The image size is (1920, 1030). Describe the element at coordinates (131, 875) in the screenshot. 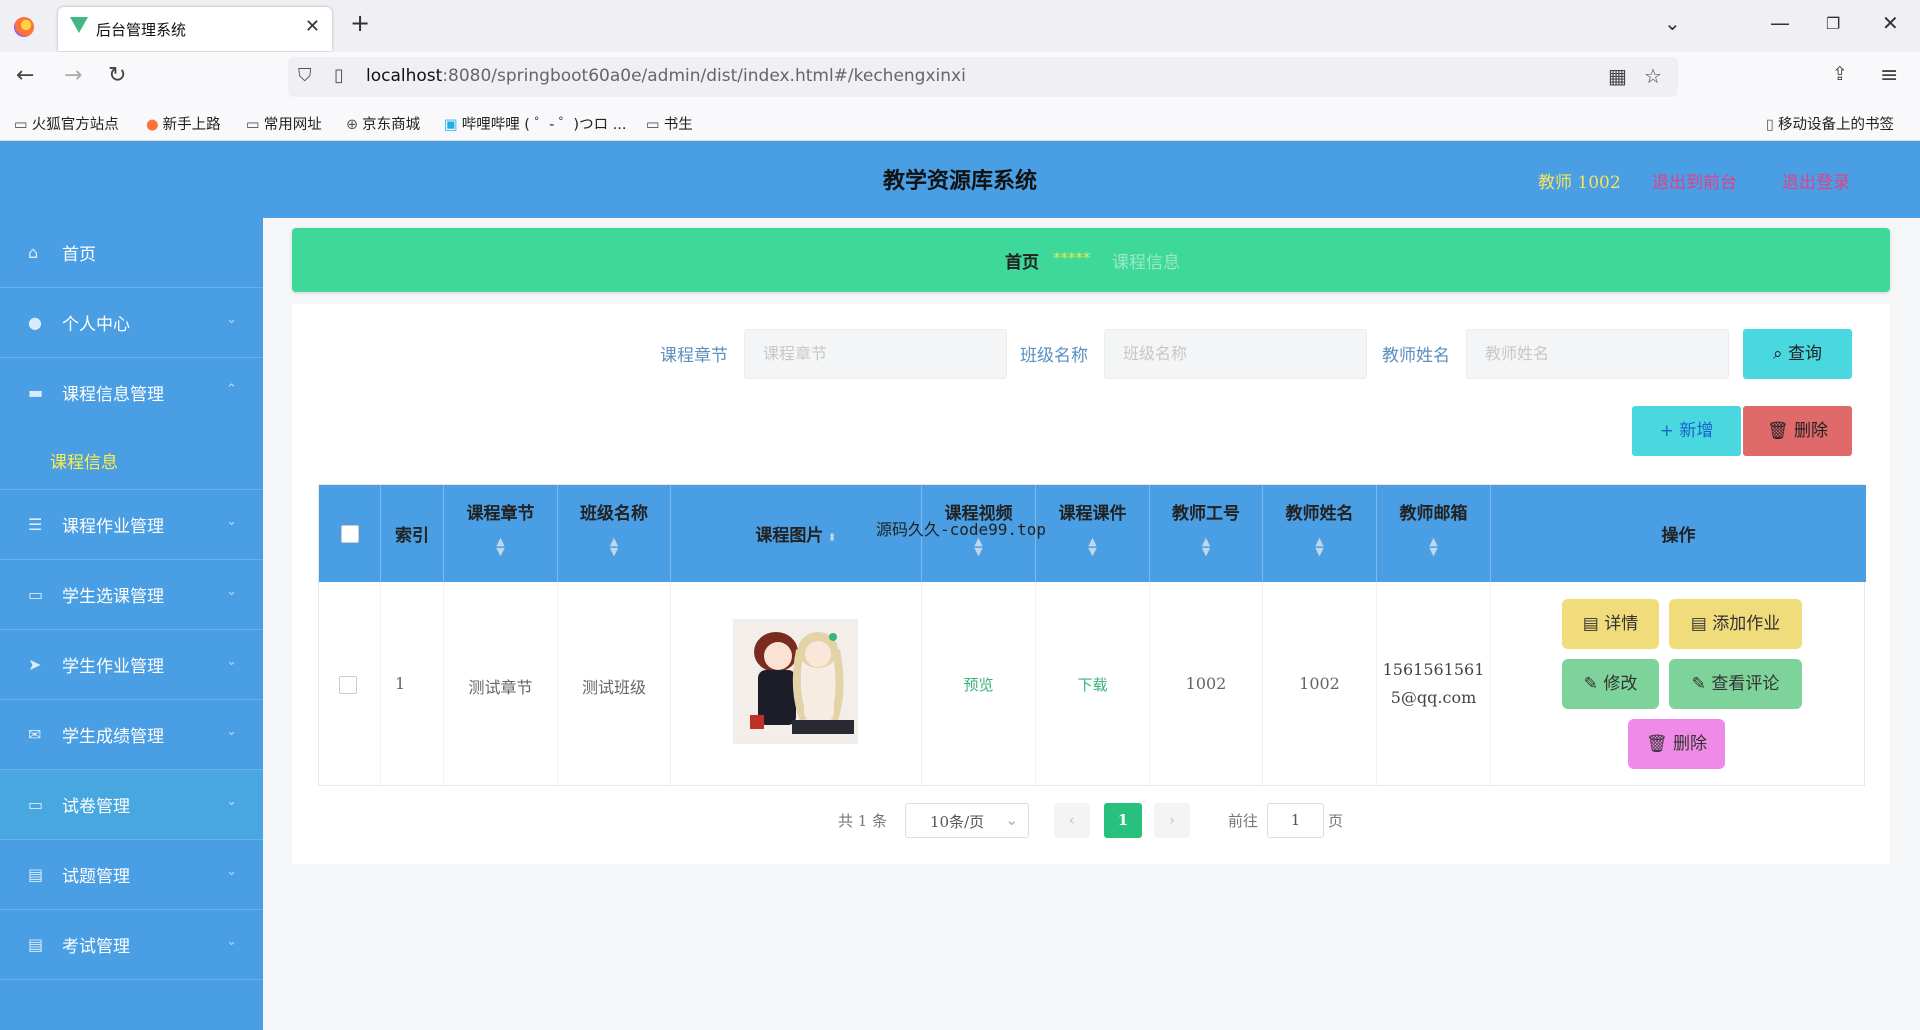

I see `sidebar-item-question-mgmt: ▤ 试题管理 ⌄` at that location.